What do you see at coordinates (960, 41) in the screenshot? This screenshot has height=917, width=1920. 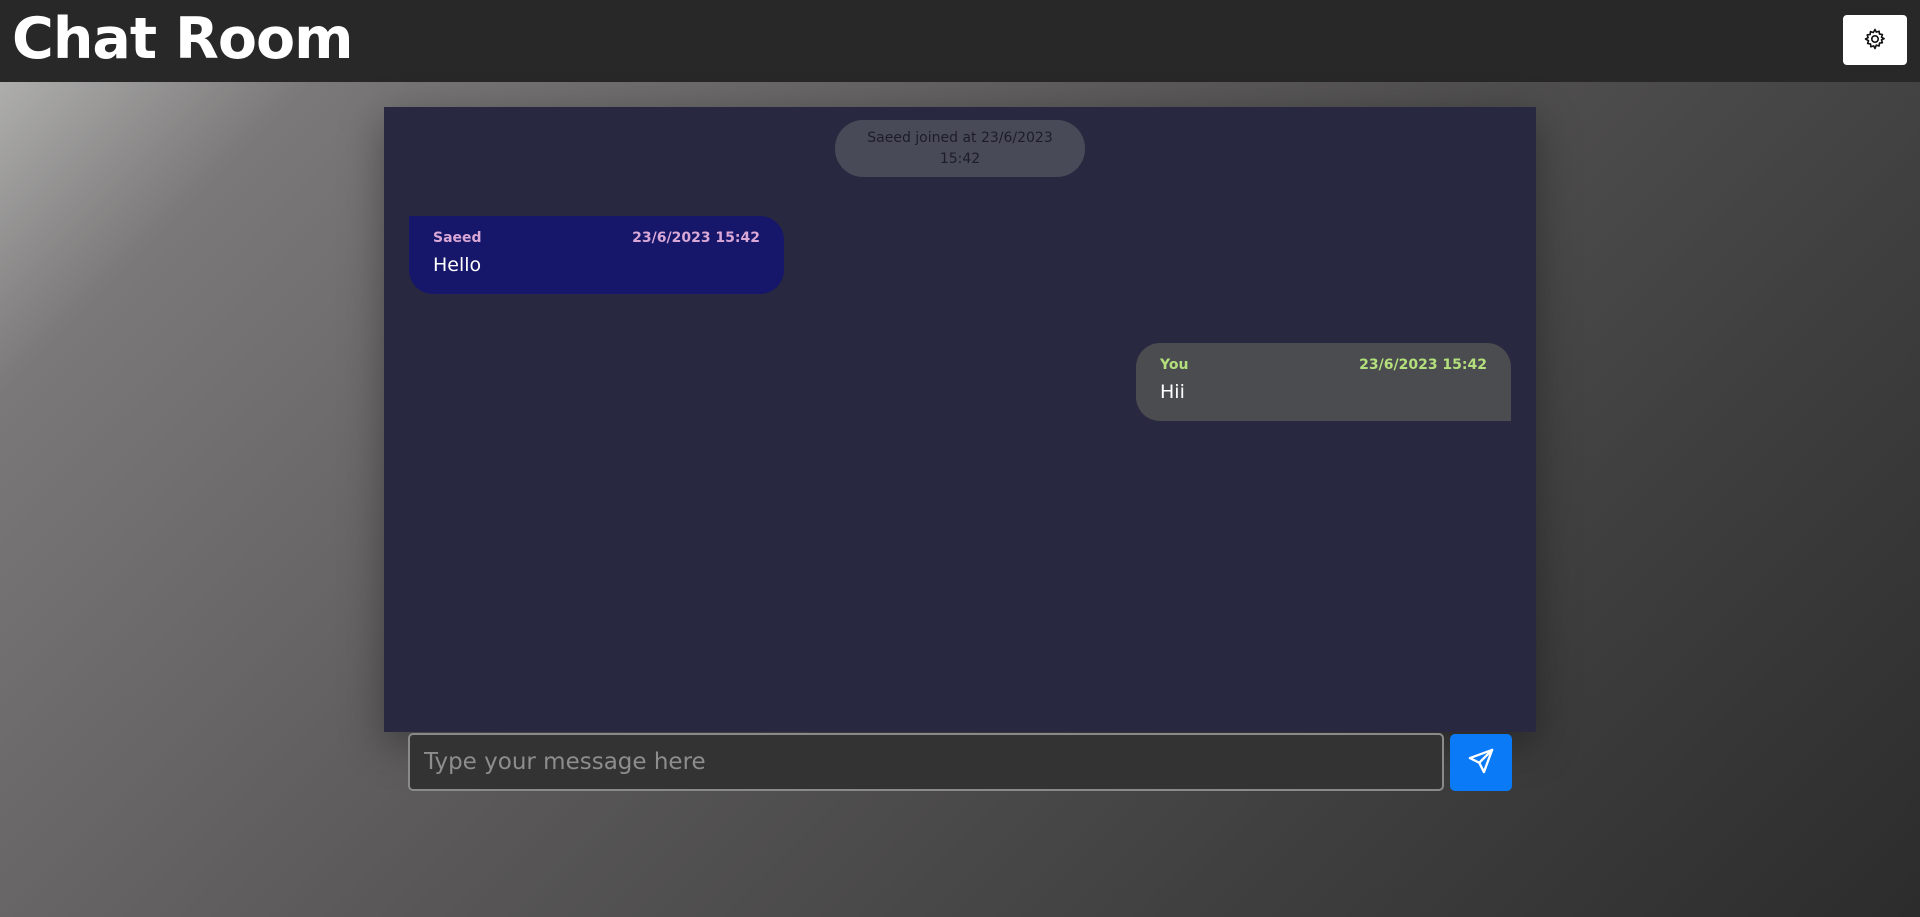 I see `top-bar: Chat Room` at bounding box center [960, 41].